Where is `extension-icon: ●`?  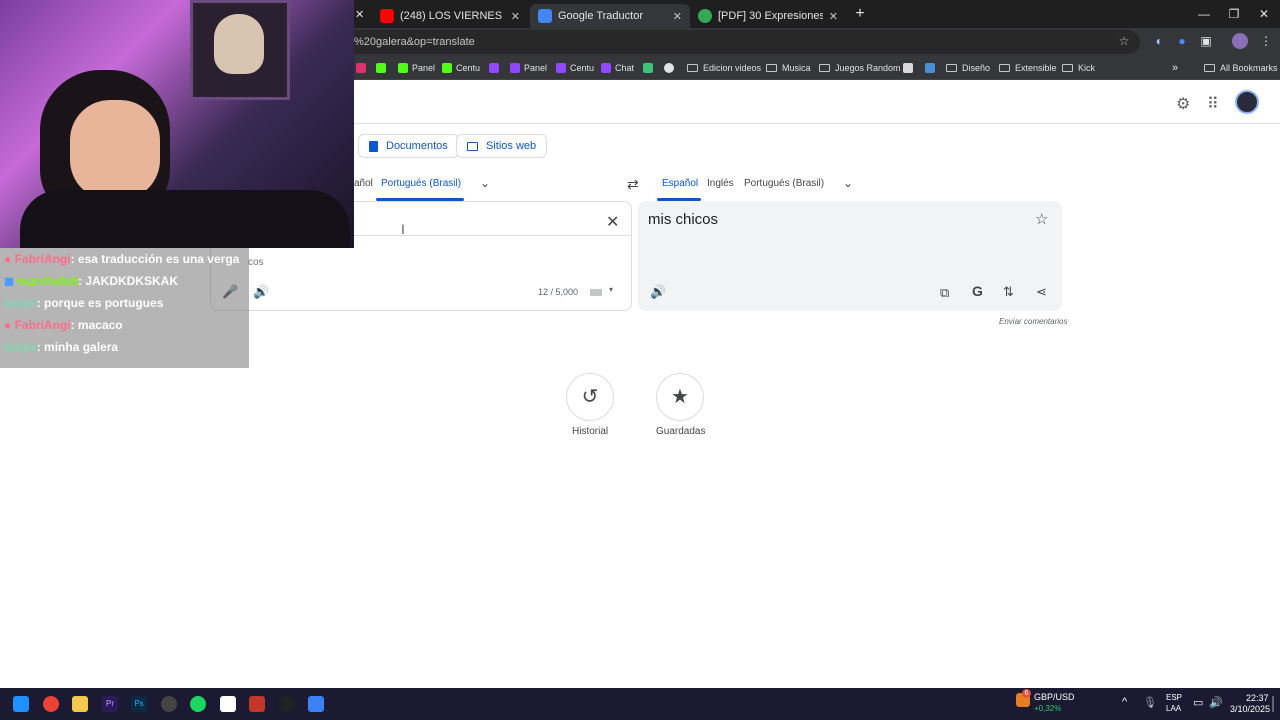
extension-icon: ● is located at coordinates (1182, 41).